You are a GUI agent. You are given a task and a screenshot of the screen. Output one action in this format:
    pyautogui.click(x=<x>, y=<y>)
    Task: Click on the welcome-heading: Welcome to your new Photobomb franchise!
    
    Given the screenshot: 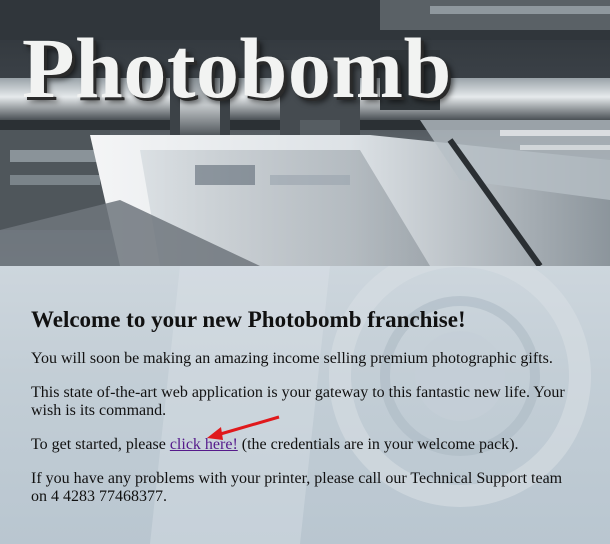 What is the action you would take?
    pyautogui.click(x=248, y=319)
    